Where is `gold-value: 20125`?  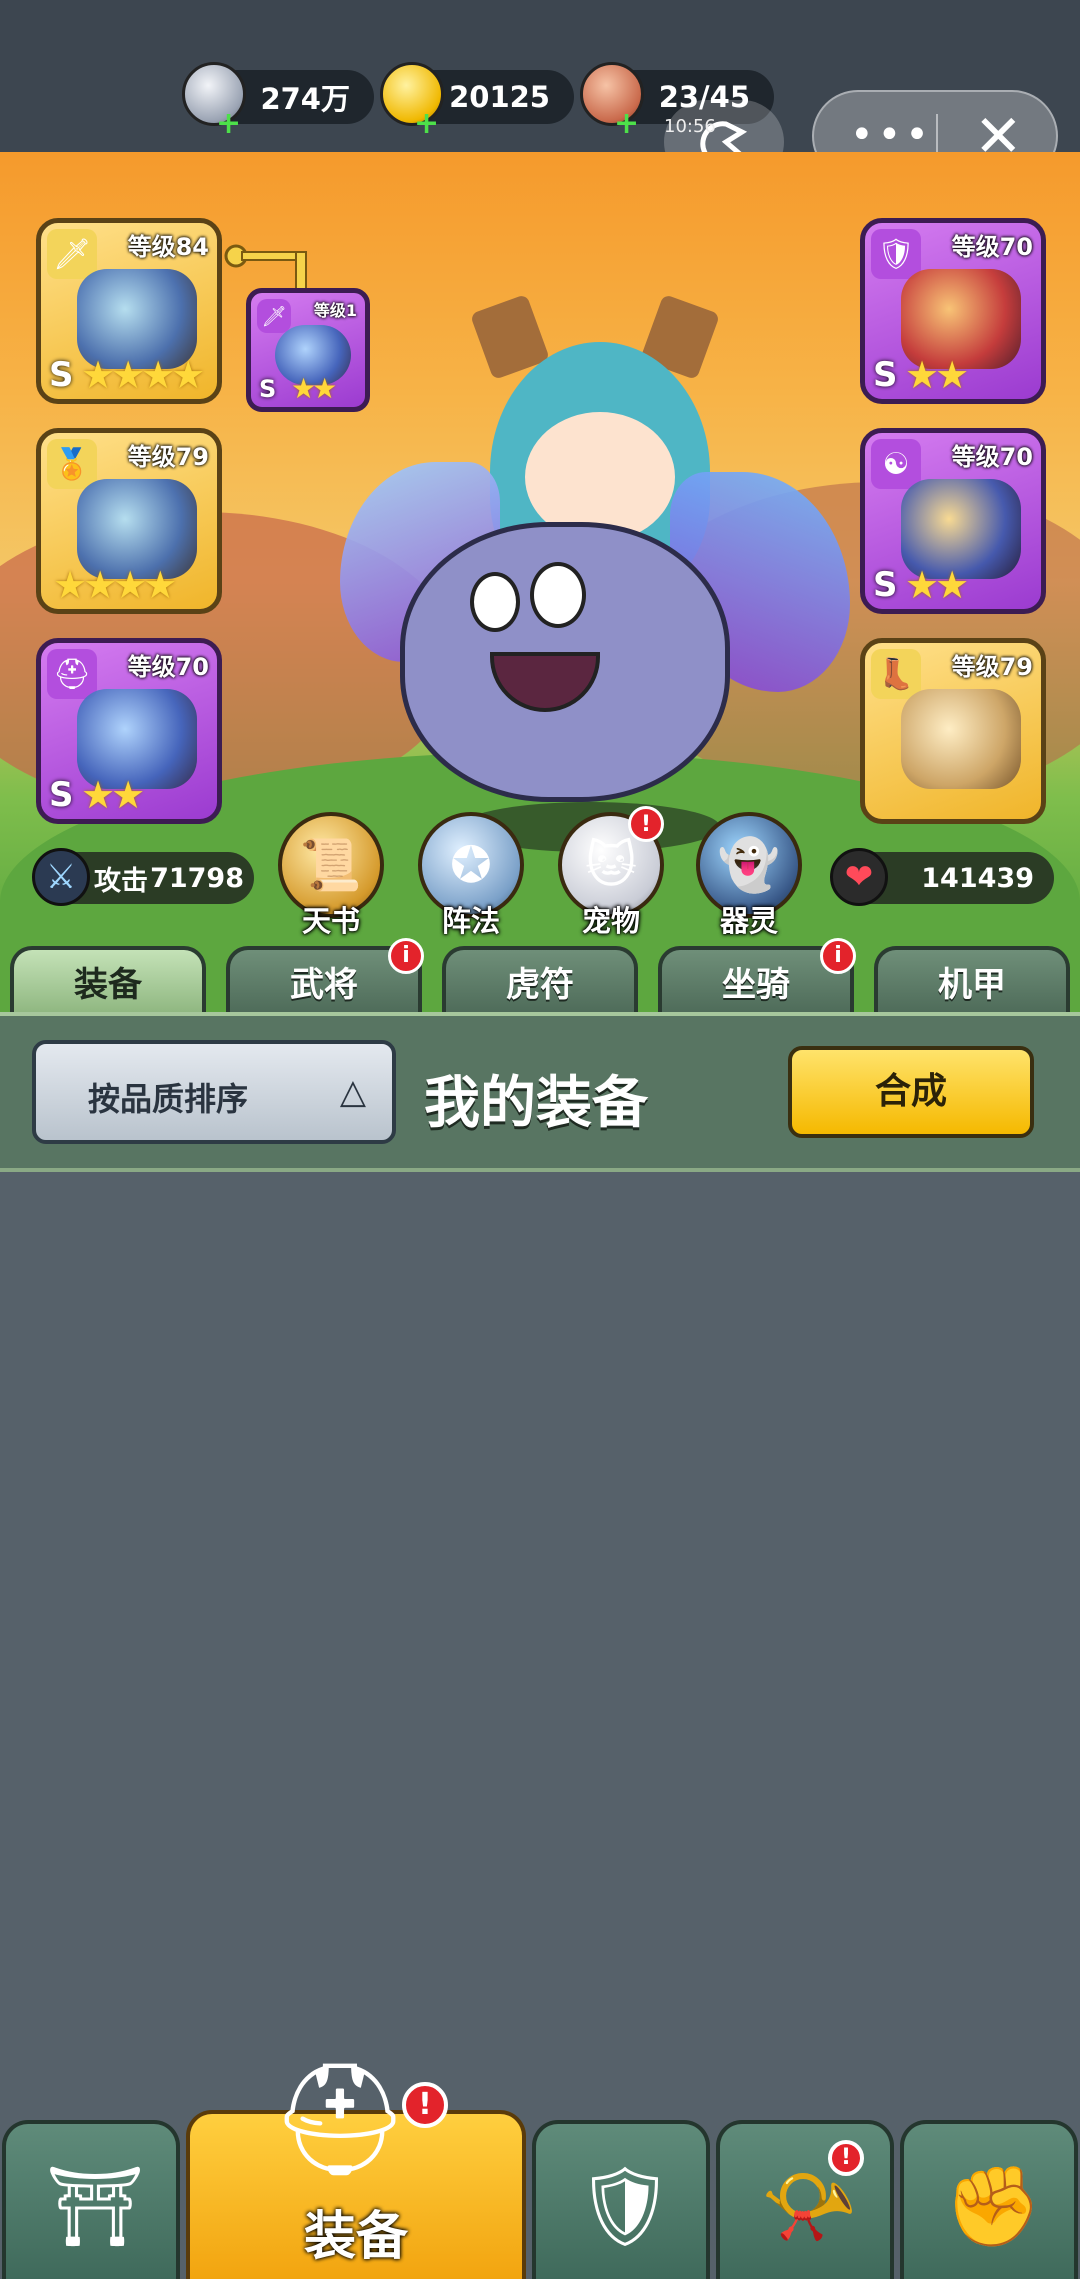
gold-value: 20125 is located at coordinates (499, 97).